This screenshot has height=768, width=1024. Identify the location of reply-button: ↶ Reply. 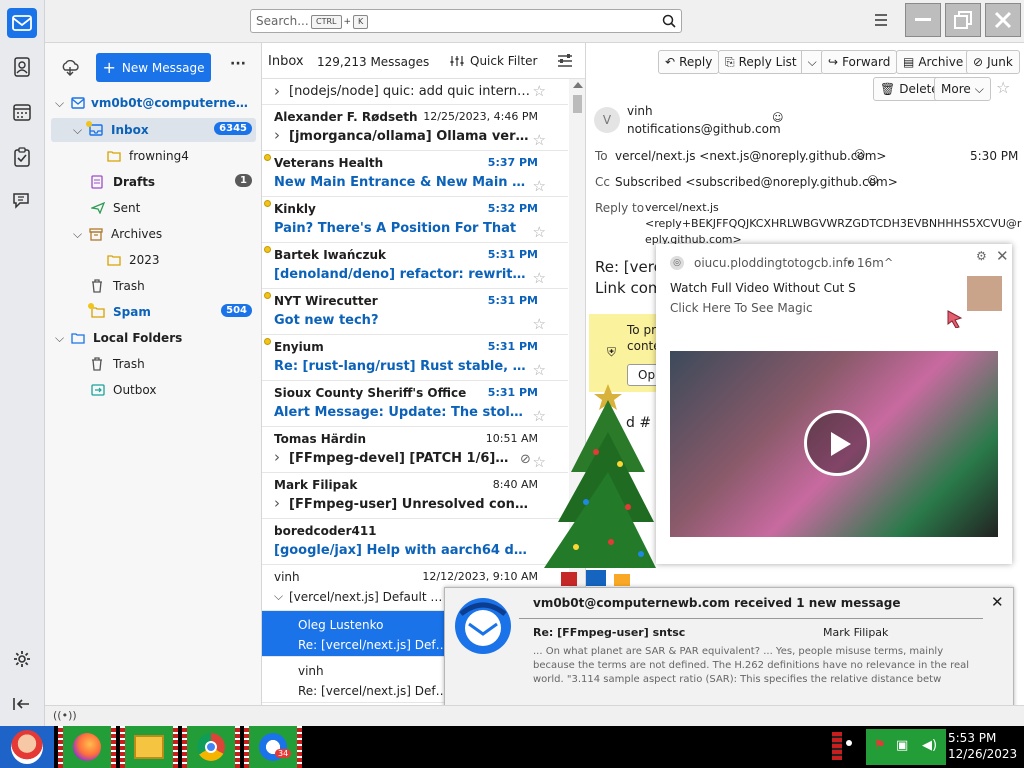
(689, 62).